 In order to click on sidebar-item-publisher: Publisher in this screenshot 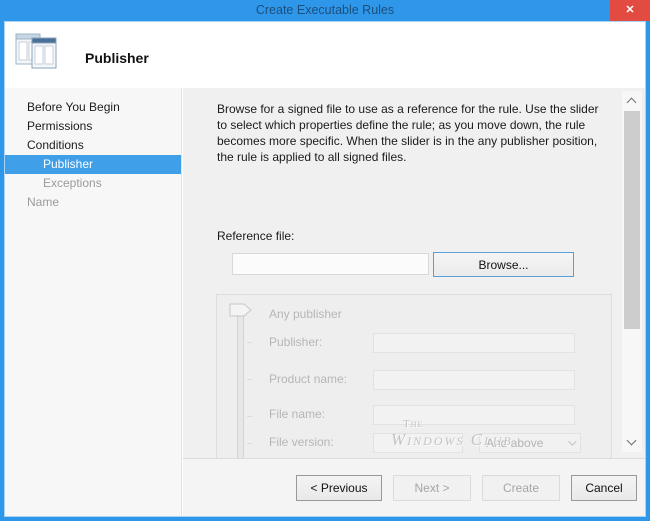, I will do `click(93, 164)`.